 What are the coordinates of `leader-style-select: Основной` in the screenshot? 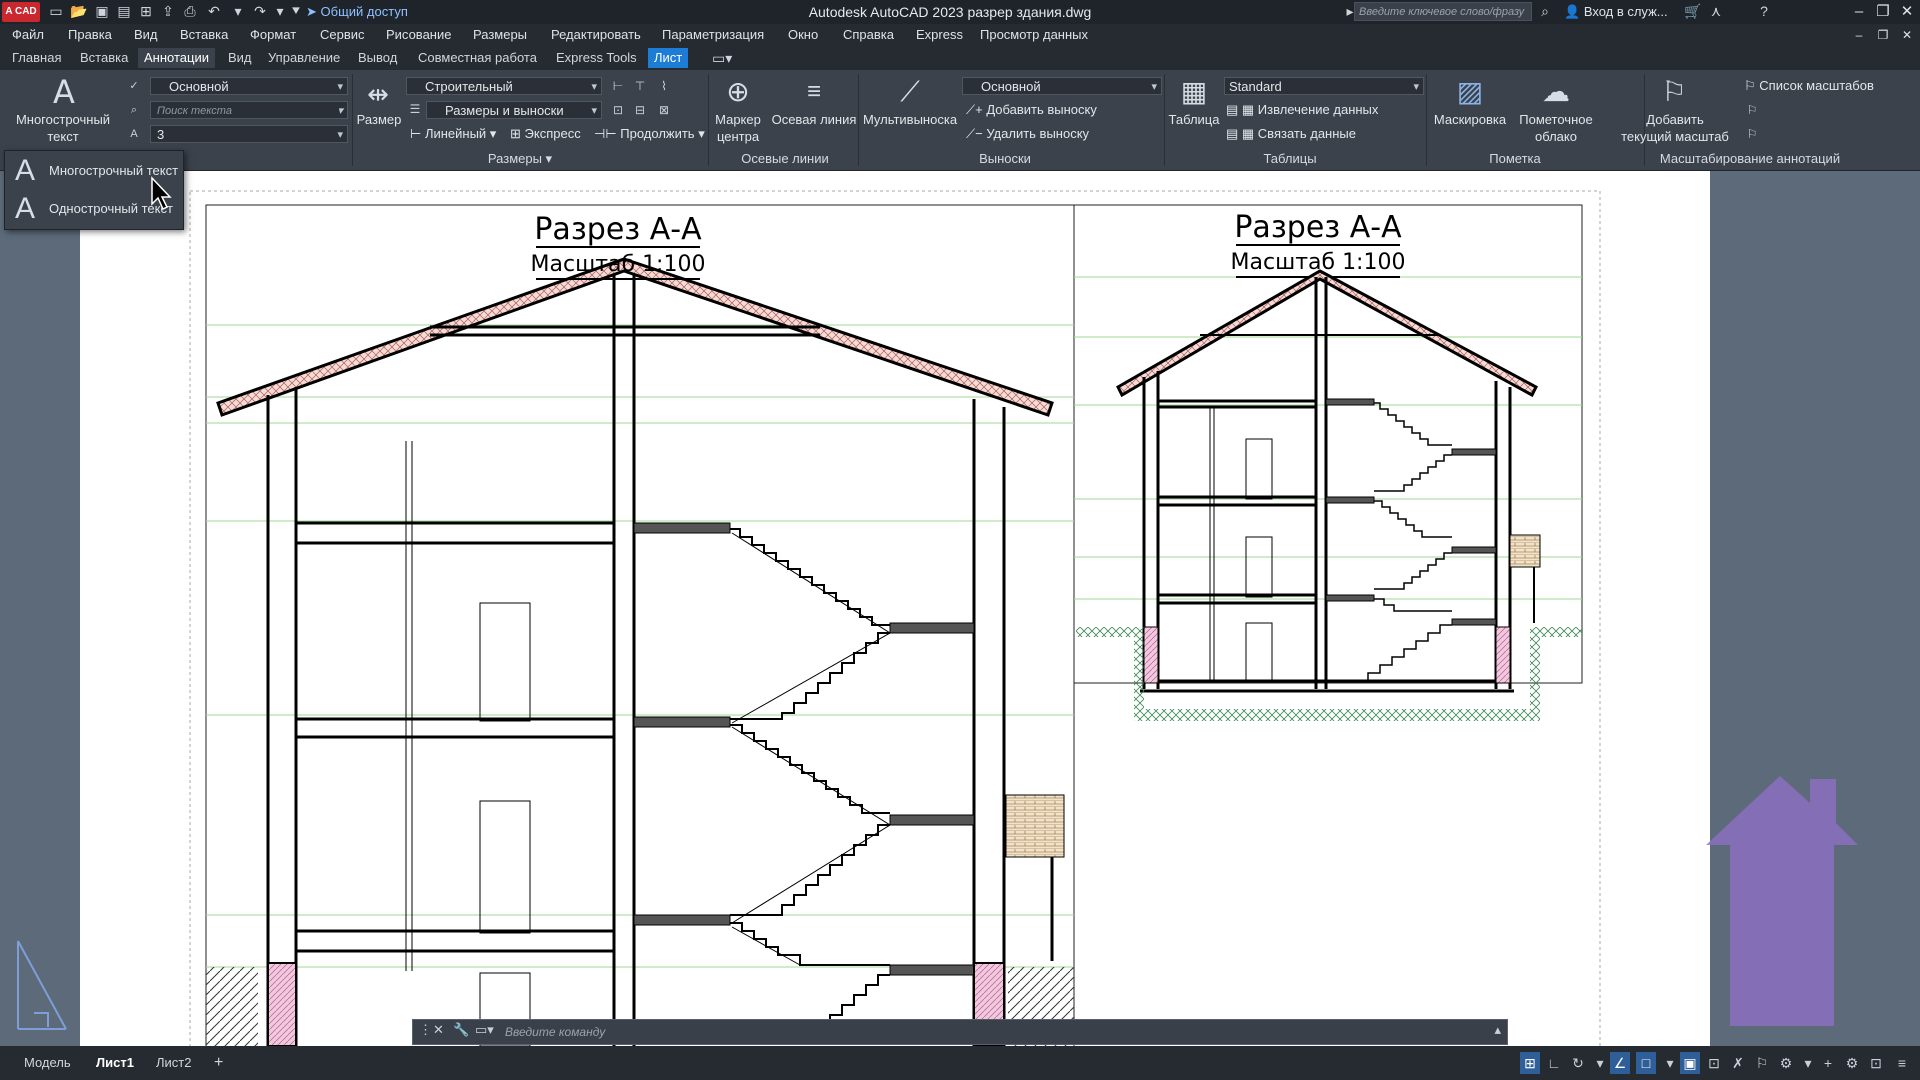 It's located at (1062, 86).